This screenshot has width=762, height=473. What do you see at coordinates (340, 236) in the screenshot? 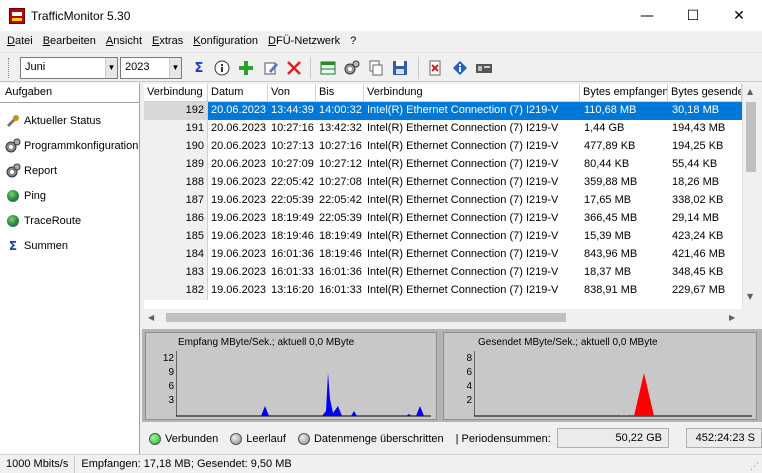
I see `table-cell: 18:19:49` at bounding box center [340, 236].